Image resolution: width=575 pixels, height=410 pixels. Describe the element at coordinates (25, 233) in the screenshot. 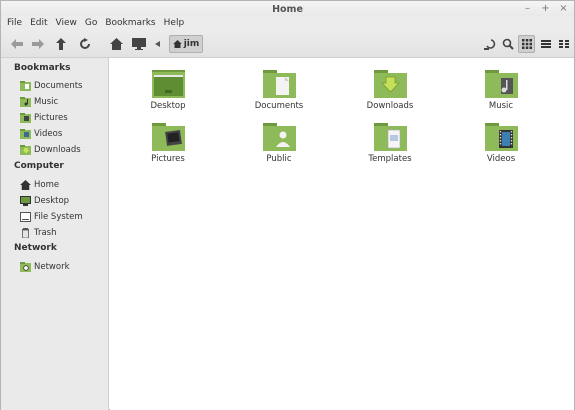

I see `trash-icon` at that location.